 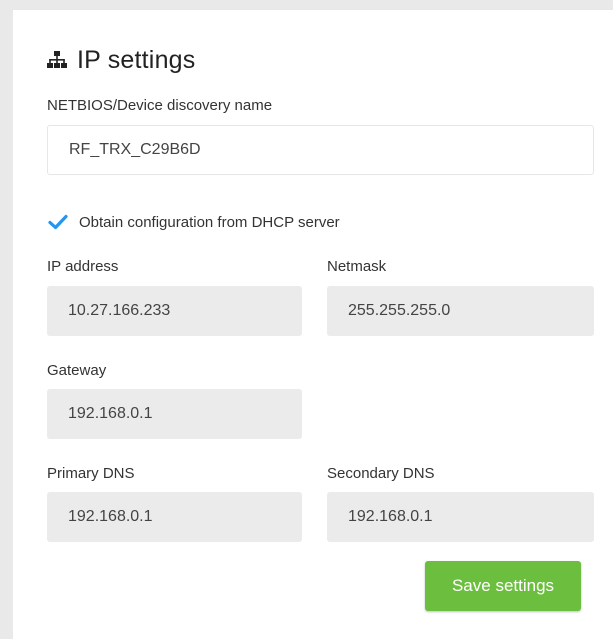 I want to click on ip-address-label: IP address, so click(x=83, y=266).